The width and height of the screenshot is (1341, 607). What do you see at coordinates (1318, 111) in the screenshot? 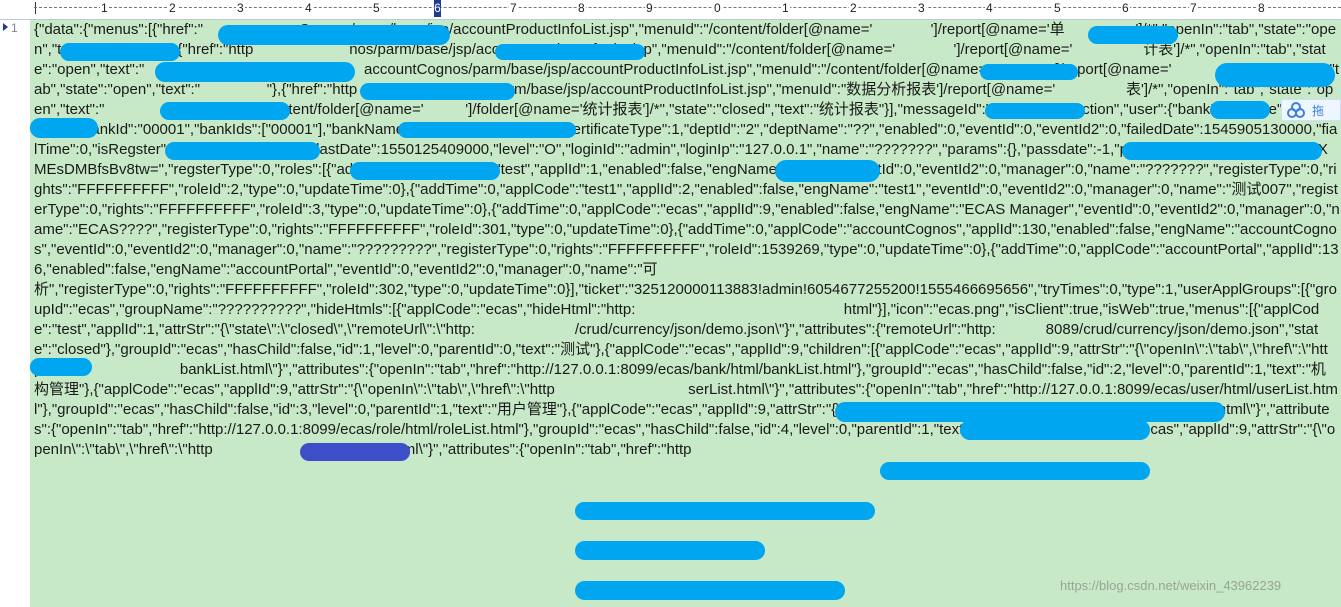
I see `floating-button-label: 拖` at bounding box center [1318, 111].